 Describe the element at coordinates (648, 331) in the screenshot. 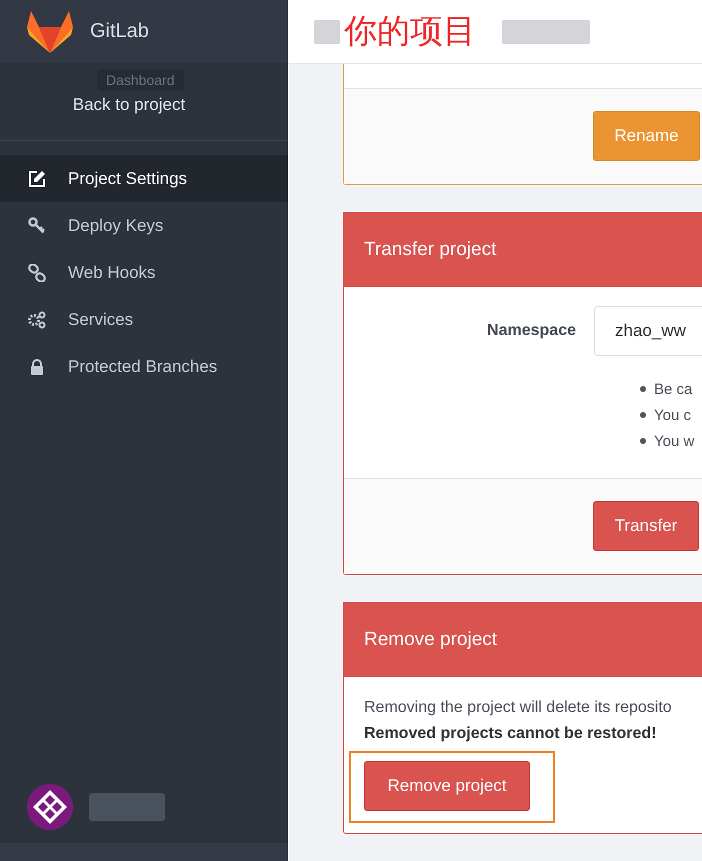

I see `namespace-field: zhao_ww` at that location.